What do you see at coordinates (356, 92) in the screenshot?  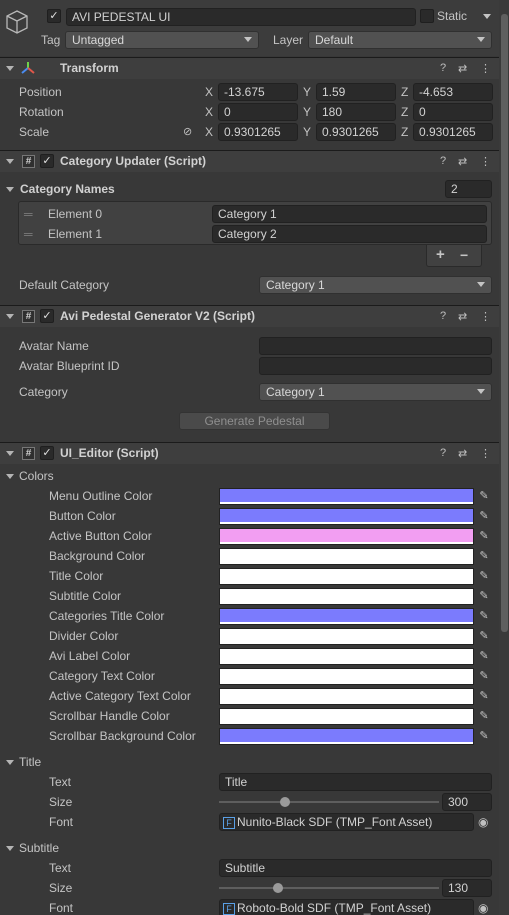 I see `position-y-field: 1.59` at bounding box center [356, 92].